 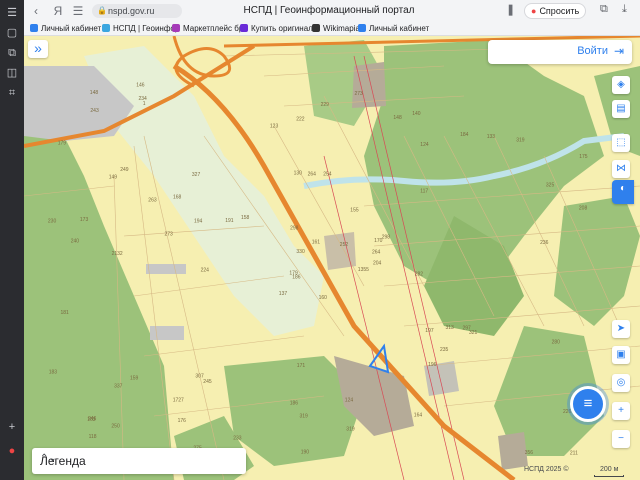 What do you see at coordinates (621, 109) in the screenshot?
I see `table-icon: ▤` at bounding box center [621, 109].